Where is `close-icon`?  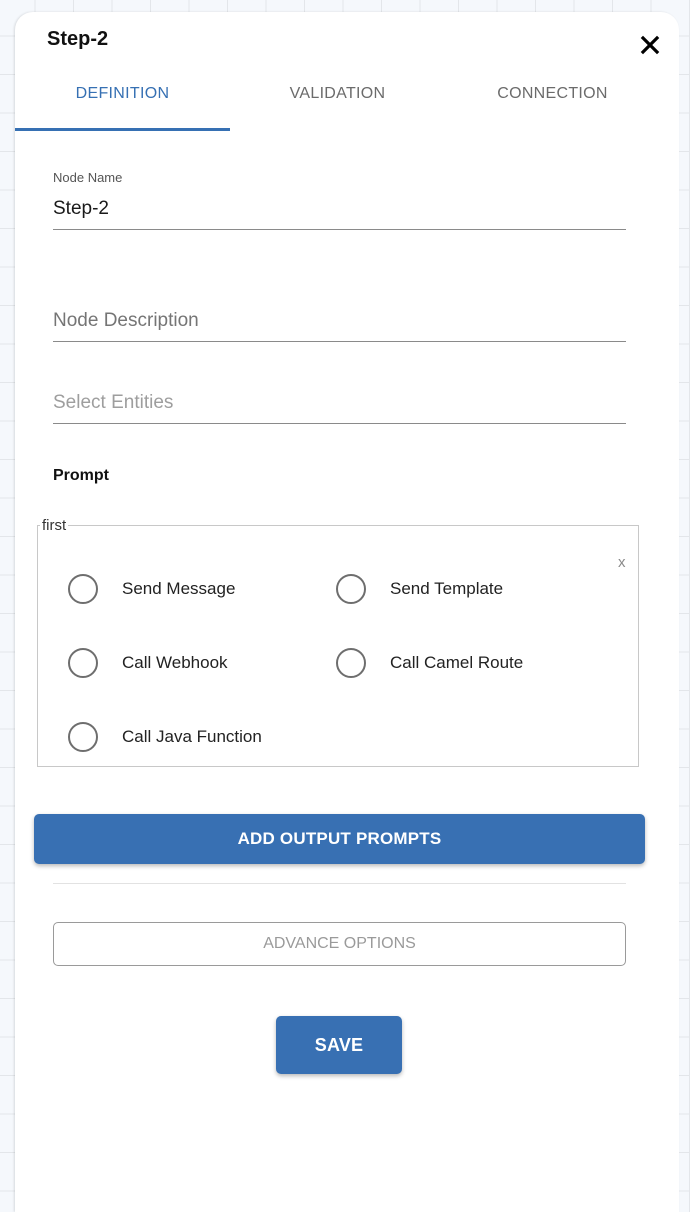 close-icon is located at coordinates (650, 45).